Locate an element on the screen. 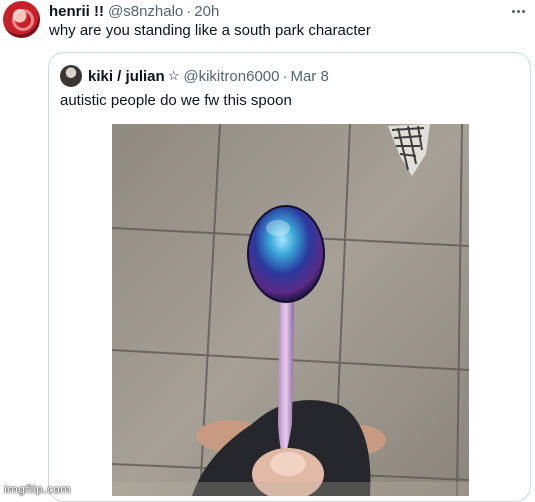 Image resolution: width=535 pixels, height=502 pixels. quoted-tweet-header: kiki / julian ☆ @kikitron6000 · Mar 8 is located at coordinates (208, 76).